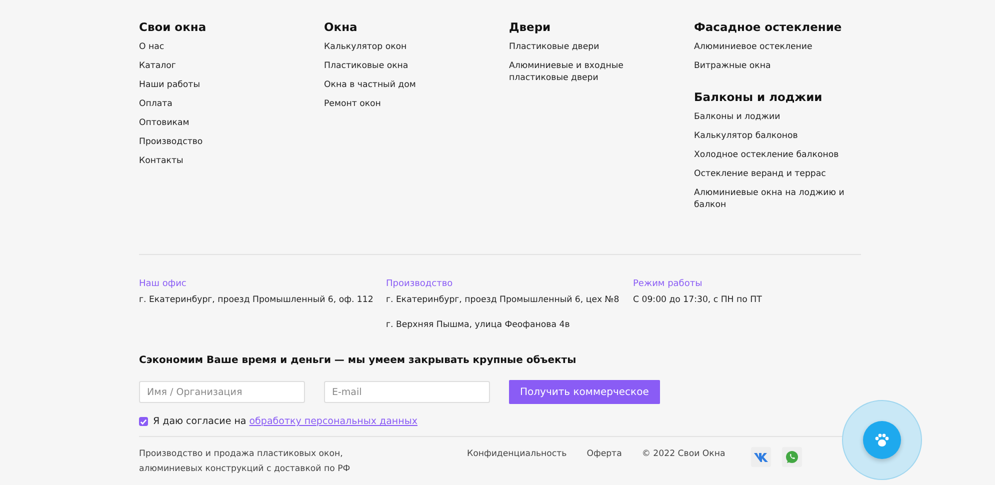 Image resolution: width=995 pixels, height=485 pixels. What do you see at coordinates (882, 440) in the screenshot?
I see `paw-icon` at bounding box center [882, 440].